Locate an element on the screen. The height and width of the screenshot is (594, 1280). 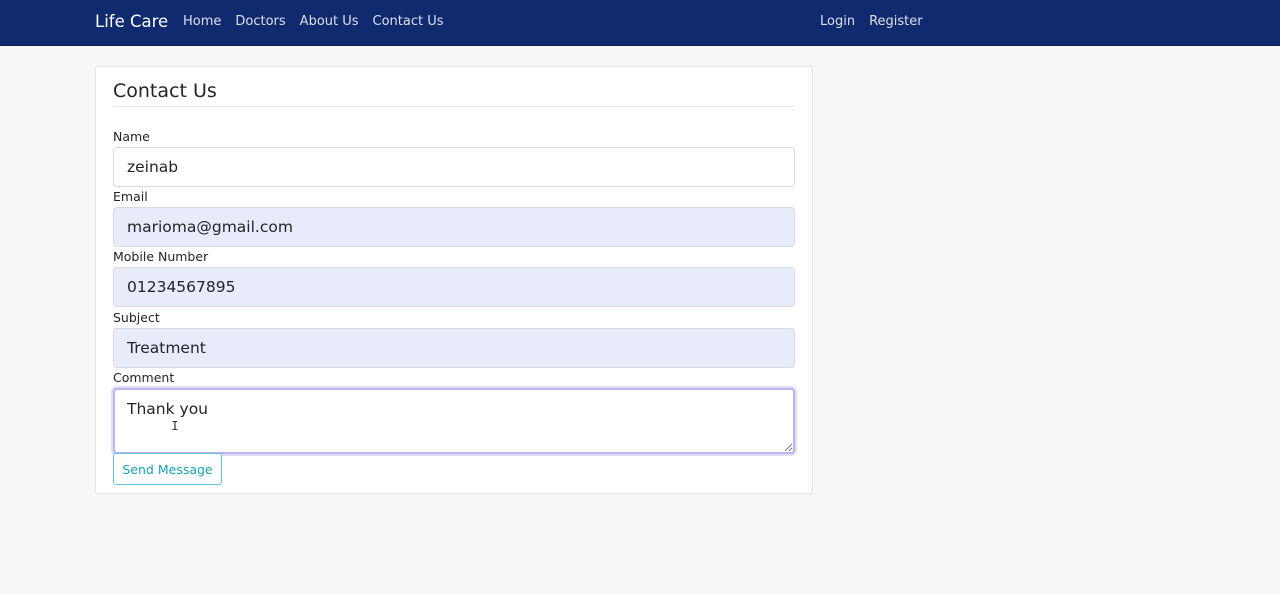
subject-input is located at coordinates (454, 348).